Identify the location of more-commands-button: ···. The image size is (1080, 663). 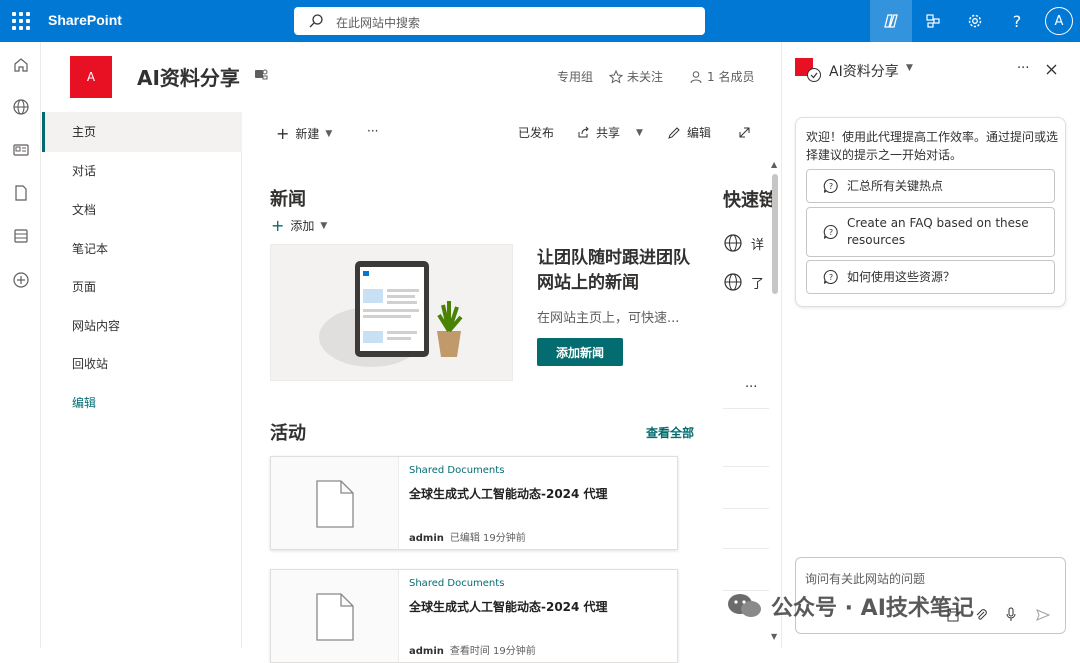
(372, 131).